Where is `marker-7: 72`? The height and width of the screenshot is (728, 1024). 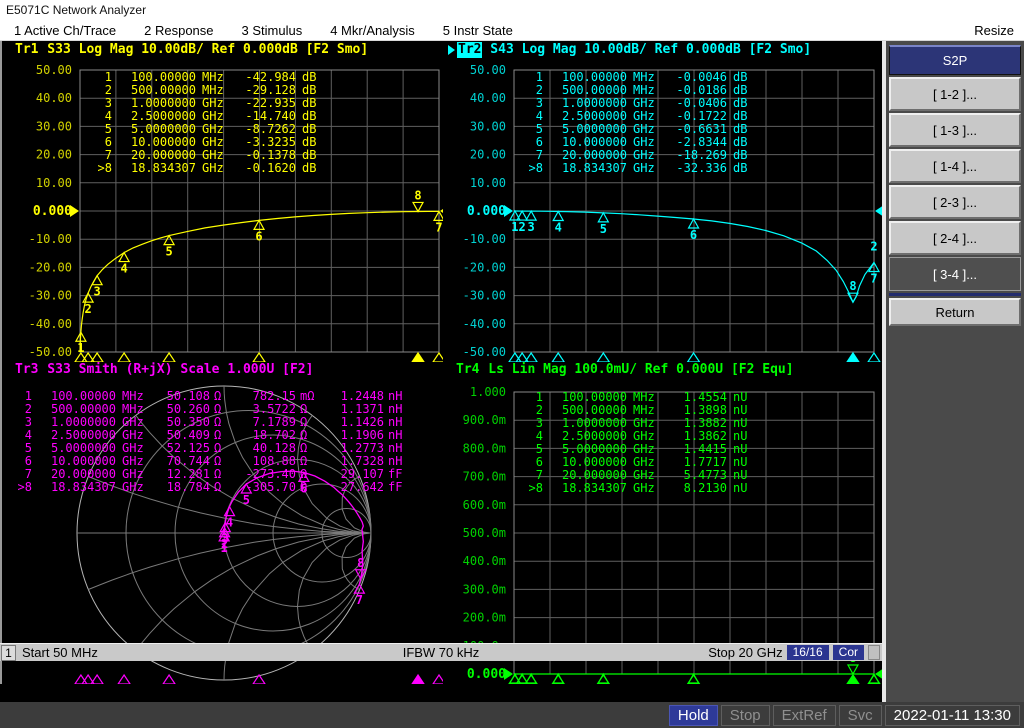
marker-7: 72 is located at coordinates (874, 263).